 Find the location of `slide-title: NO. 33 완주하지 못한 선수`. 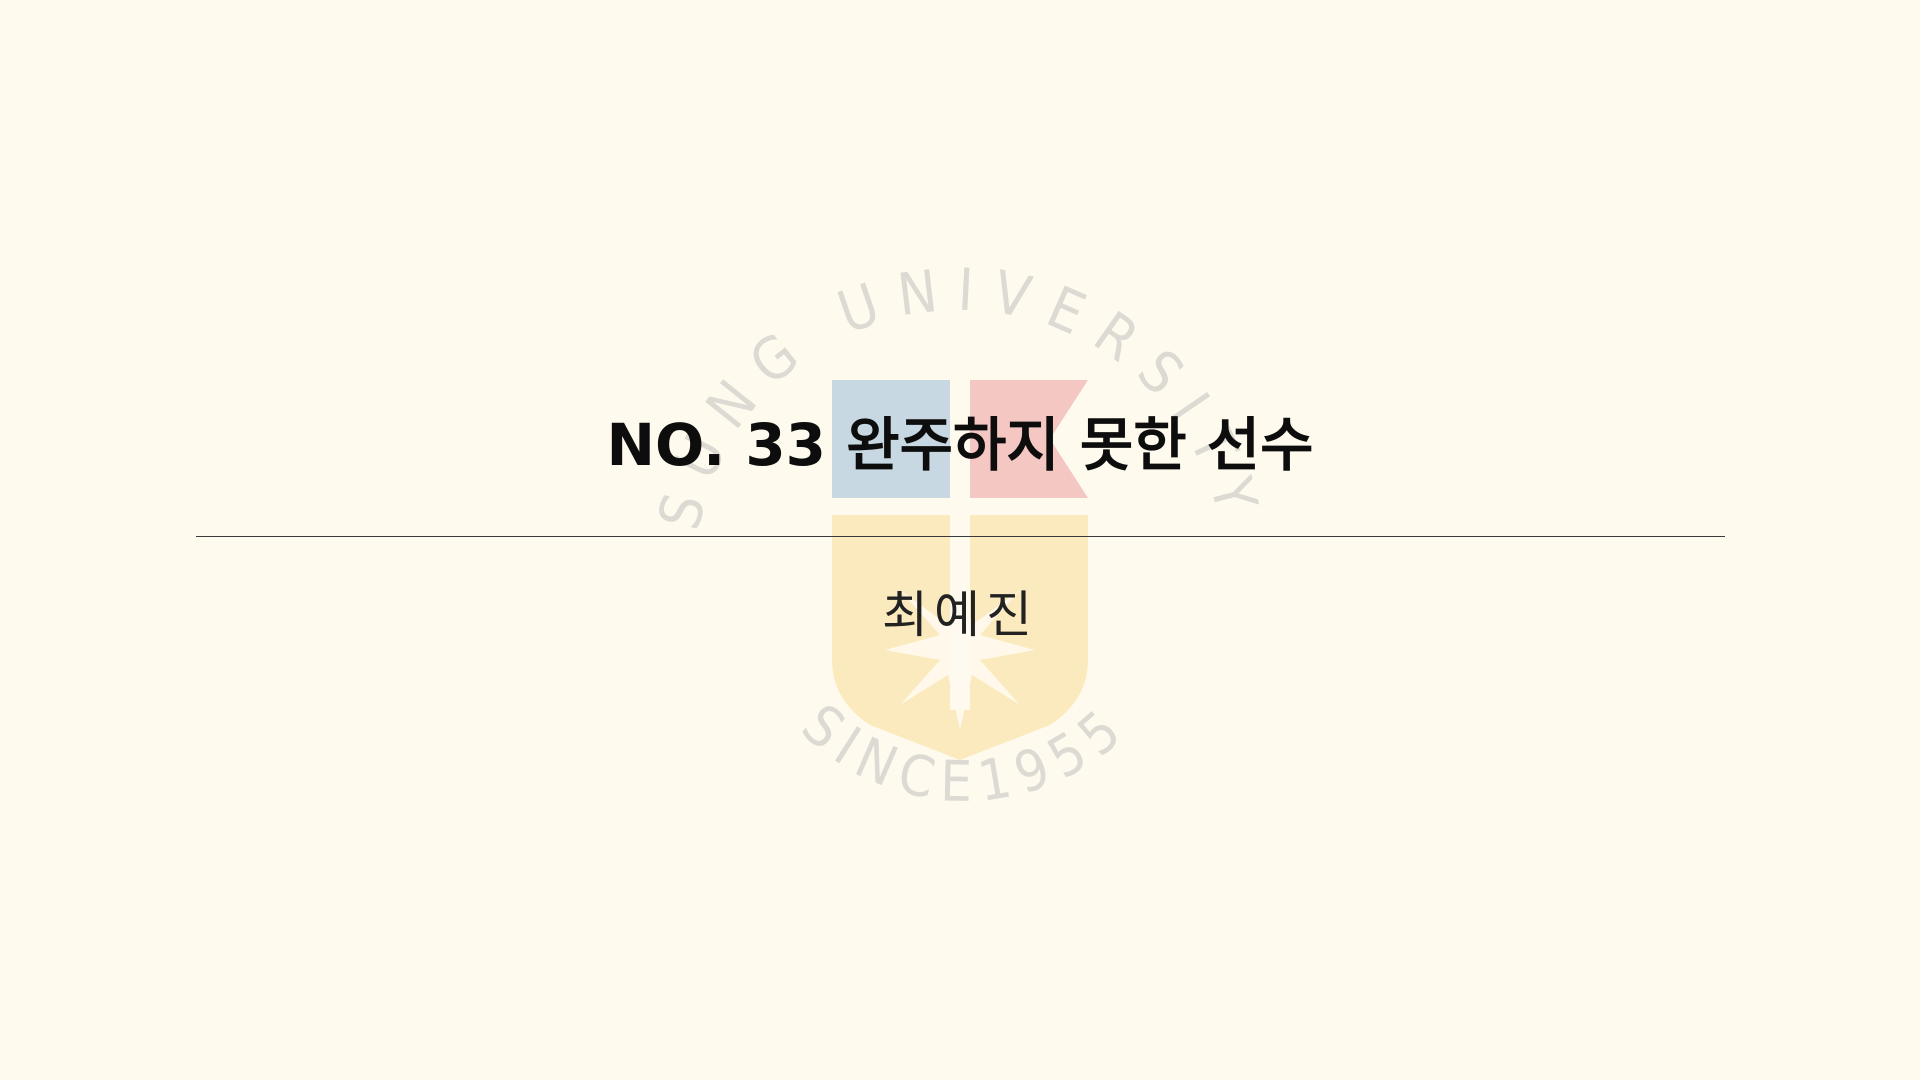

slide-title: NO. 33 완주하지 못한 선수 is located at coordinates (960, 445).